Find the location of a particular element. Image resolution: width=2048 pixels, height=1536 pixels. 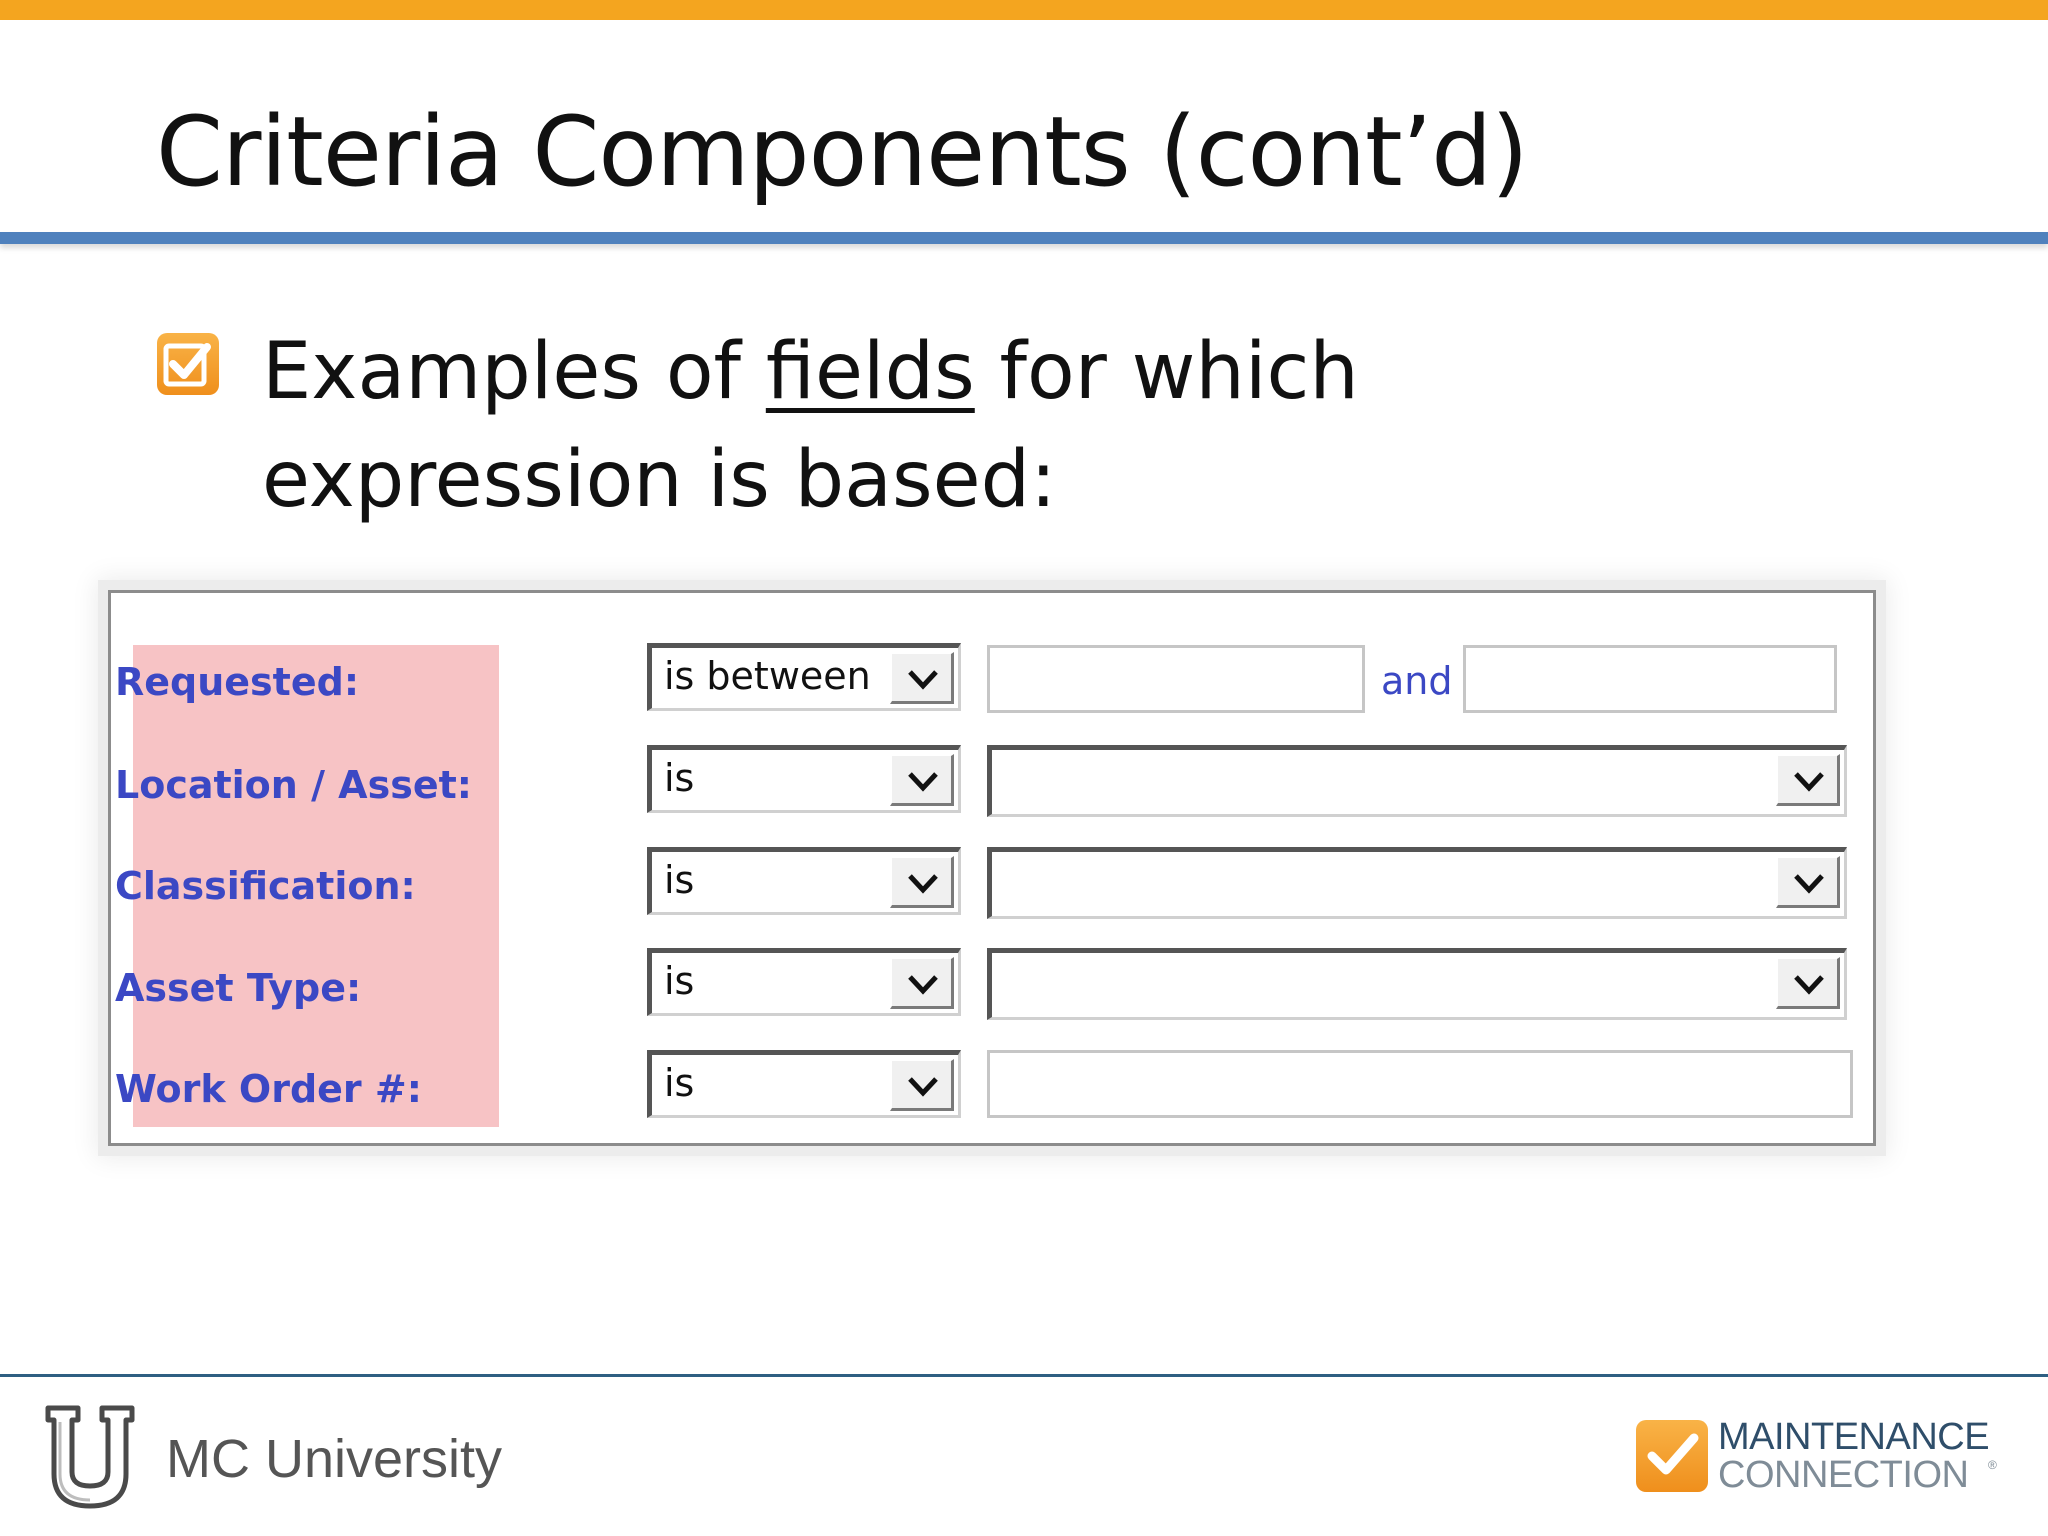

registered-mark: ® is located at coordinates (1992, 1465).